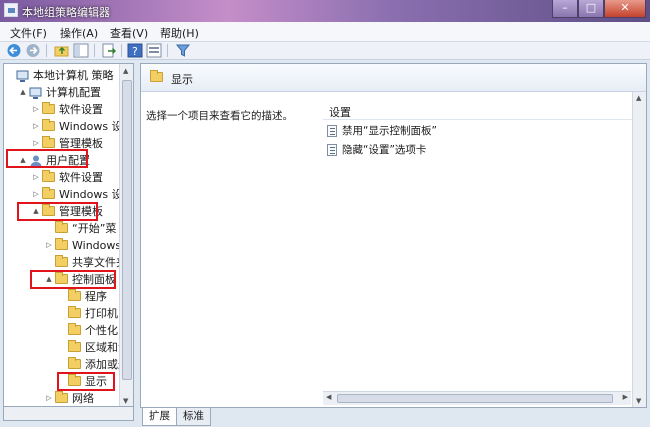 The height and width of the screenshot is (427, 650). Describe the element at coordinates (63, 75) in the screenshot. I see `tree-item: 本地计算机 策略` at that location.